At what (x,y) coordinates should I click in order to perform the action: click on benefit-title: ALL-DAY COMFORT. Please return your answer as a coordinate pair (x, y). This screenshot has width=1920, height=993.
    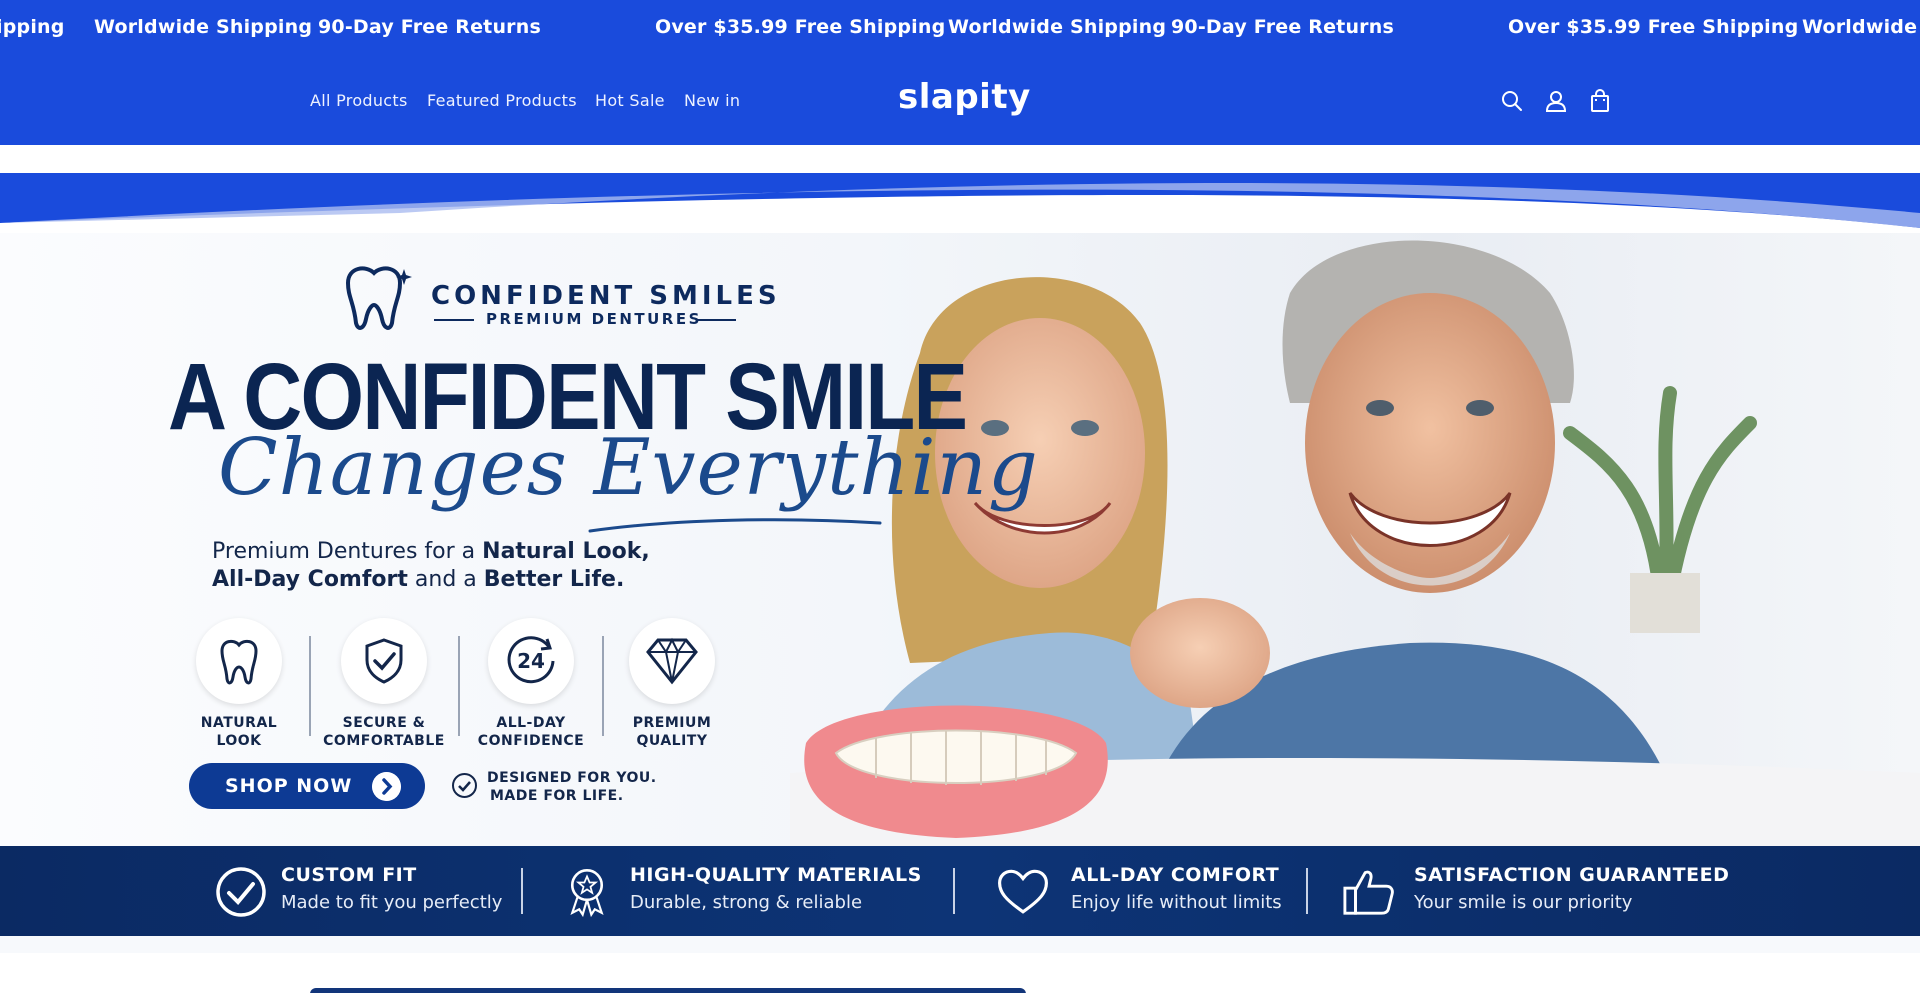
    Looking at the image, I should click on (1175, 875).